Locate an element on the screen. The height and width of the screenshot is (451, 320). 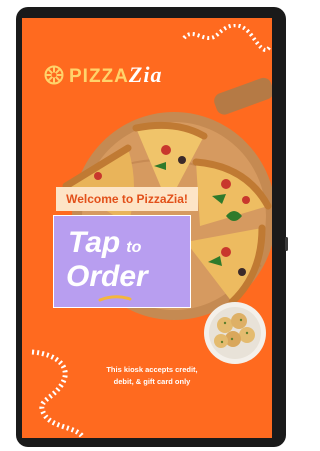
device-side-button is located at coordinates (286, 244).